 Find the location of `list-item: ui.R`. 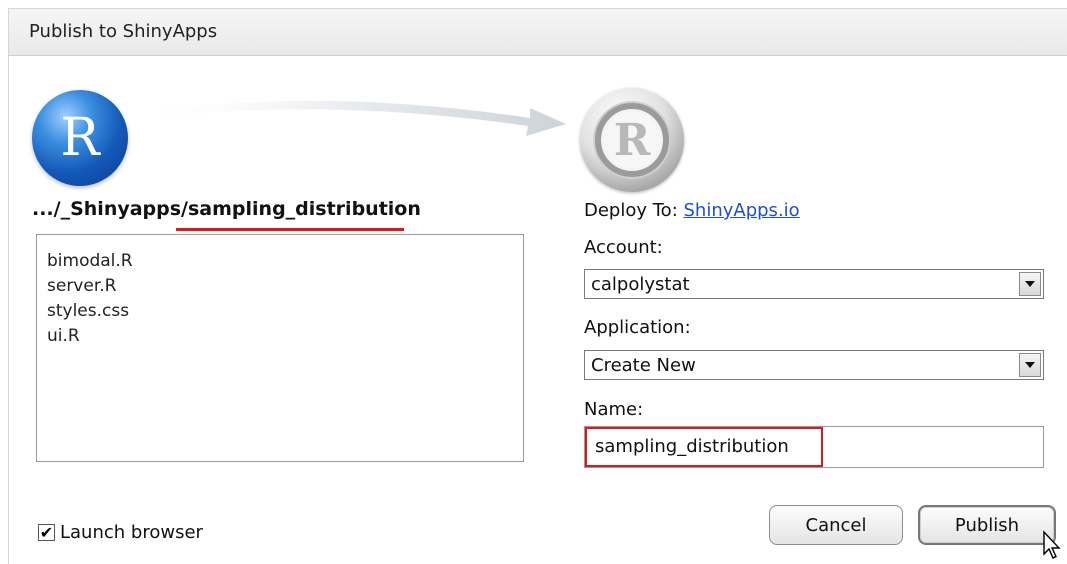

list-item: ui.R is located at coordinates (280, 336).